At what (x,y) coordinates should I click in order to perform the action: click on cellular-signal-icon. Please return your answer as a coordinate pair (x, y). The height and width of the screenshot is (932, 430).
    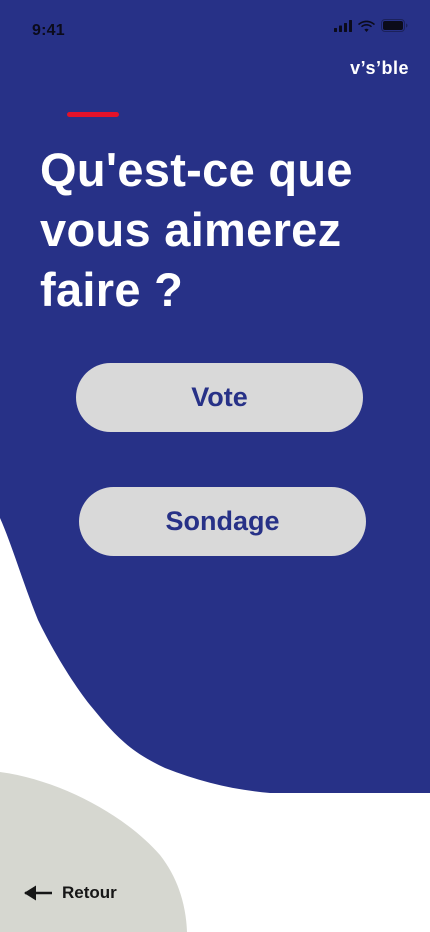
    Looking at the image, I should click on (343, 25).